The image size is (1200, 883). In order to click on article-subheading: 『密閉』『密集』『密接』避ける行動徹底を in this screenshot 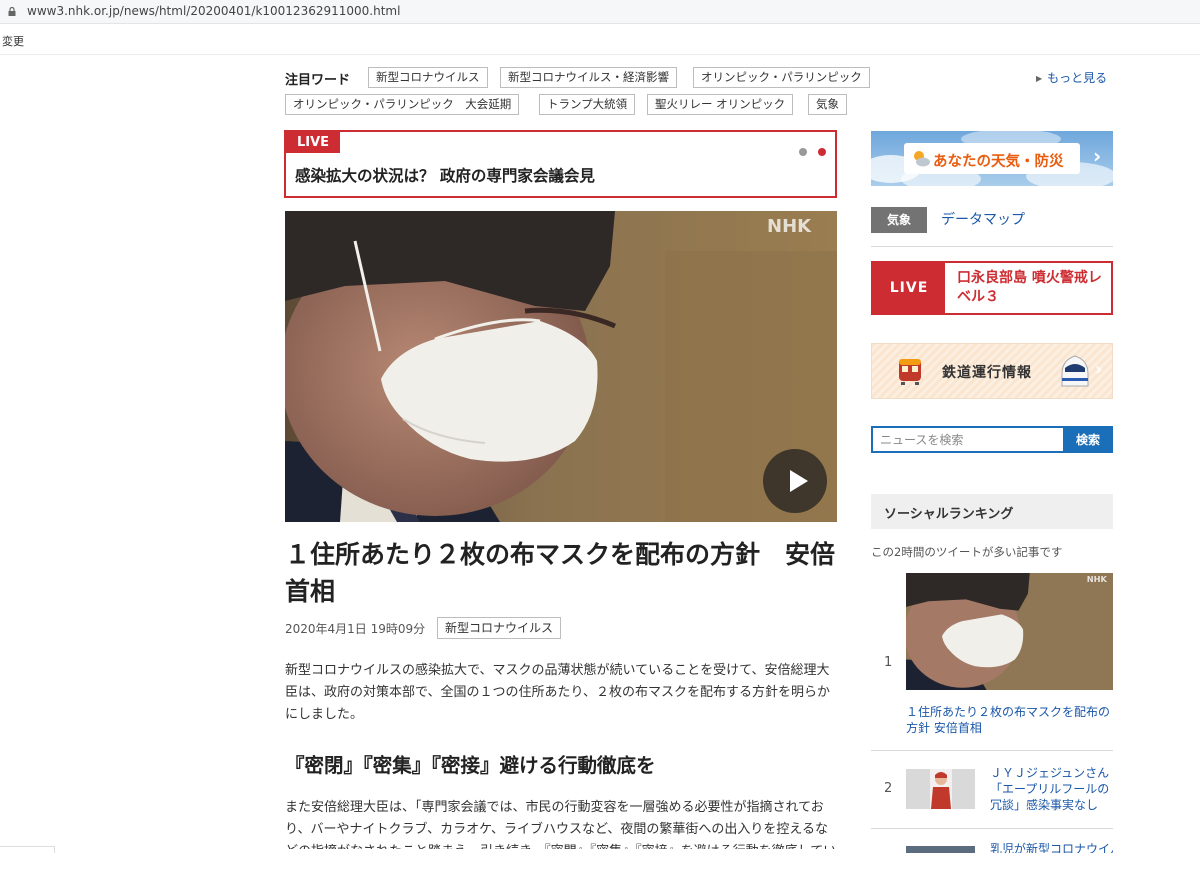, I will do `click(470, 765)`.